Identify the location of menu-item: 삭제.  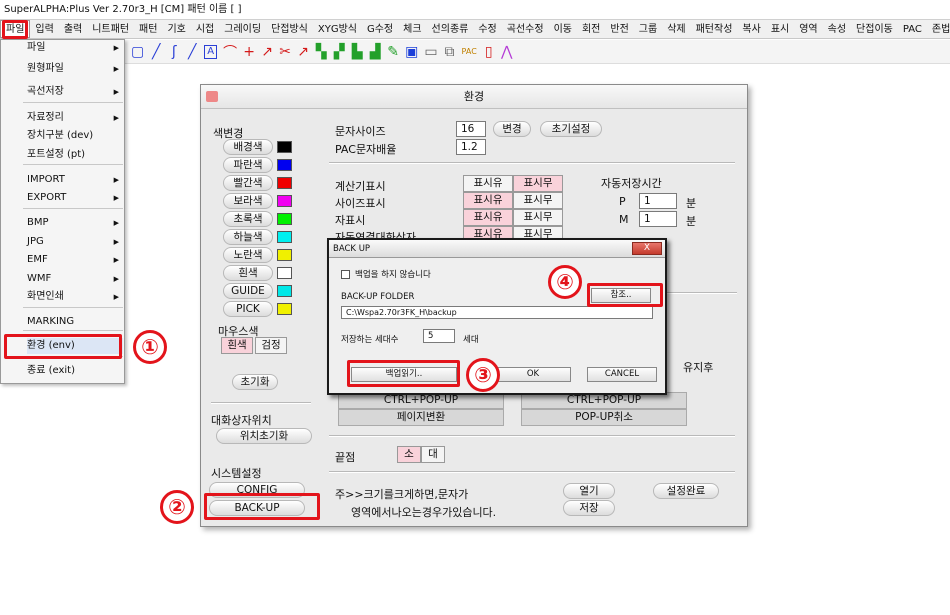
(676, 29).